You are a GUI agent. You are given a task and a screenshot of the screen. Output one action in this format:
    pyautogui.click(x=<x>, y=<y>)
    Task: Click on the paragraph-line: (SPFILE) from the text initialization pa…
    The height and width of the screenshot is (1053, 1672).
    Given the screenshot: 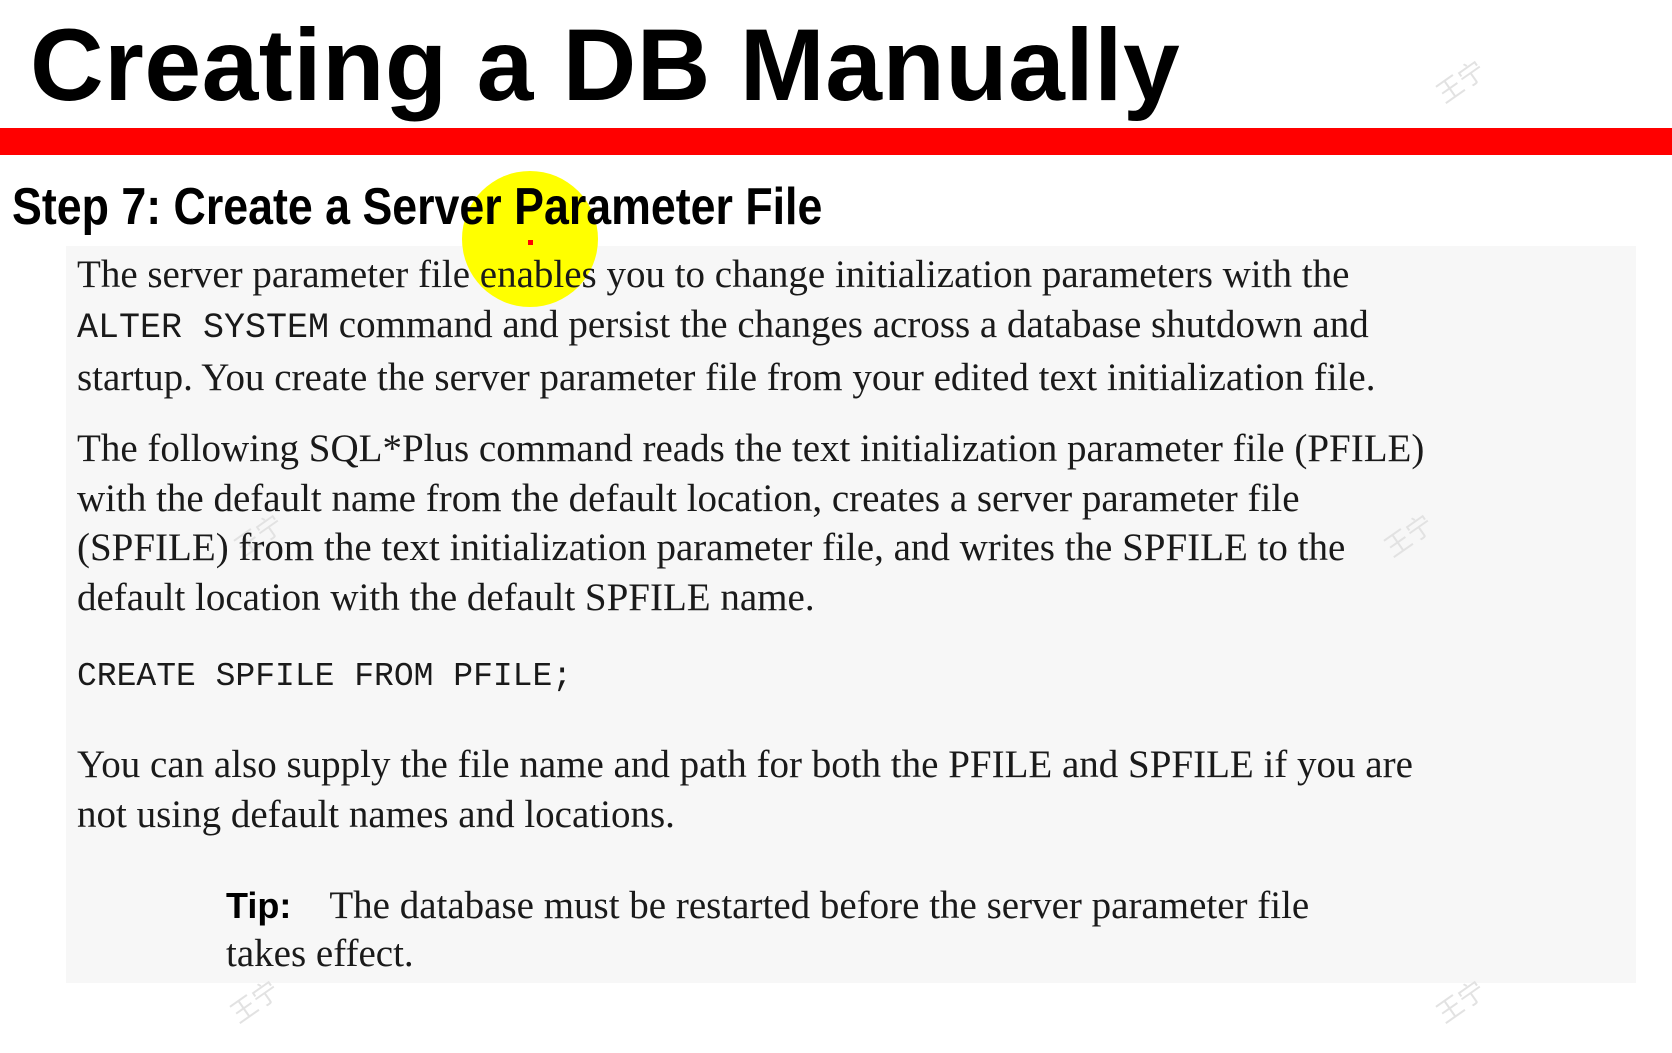 What is the action you would take?
    pyautogui.click(x=711, y=547)
    